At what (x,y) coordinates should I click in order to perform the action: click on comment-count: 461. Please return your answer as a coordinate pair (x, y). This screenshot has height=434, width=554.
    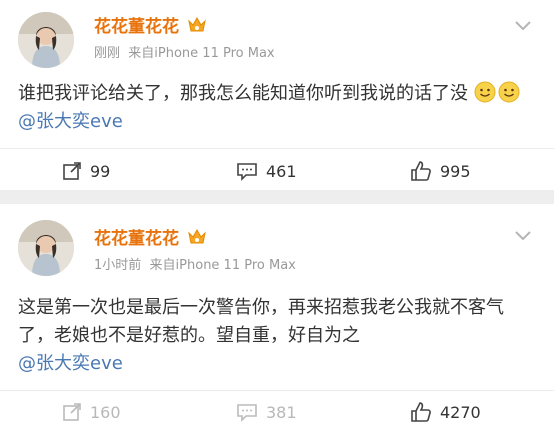
    Looking at the image, I should click on (281, 171).